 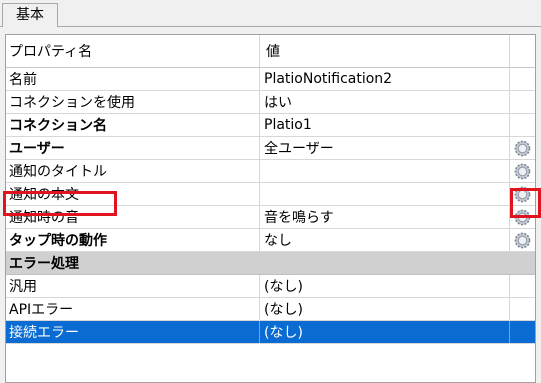 I want to click on property-name: 接続エラー, so click(x=133, y=332).